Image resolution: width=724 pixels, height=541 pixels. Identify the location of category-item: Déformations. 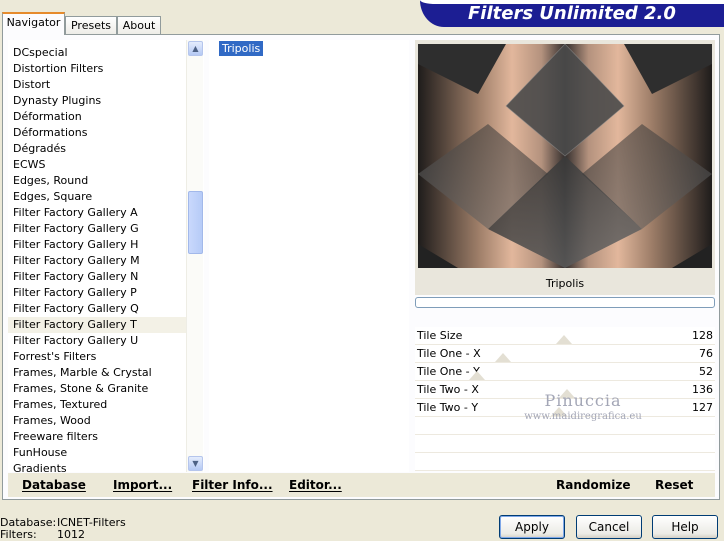
(97, 133).